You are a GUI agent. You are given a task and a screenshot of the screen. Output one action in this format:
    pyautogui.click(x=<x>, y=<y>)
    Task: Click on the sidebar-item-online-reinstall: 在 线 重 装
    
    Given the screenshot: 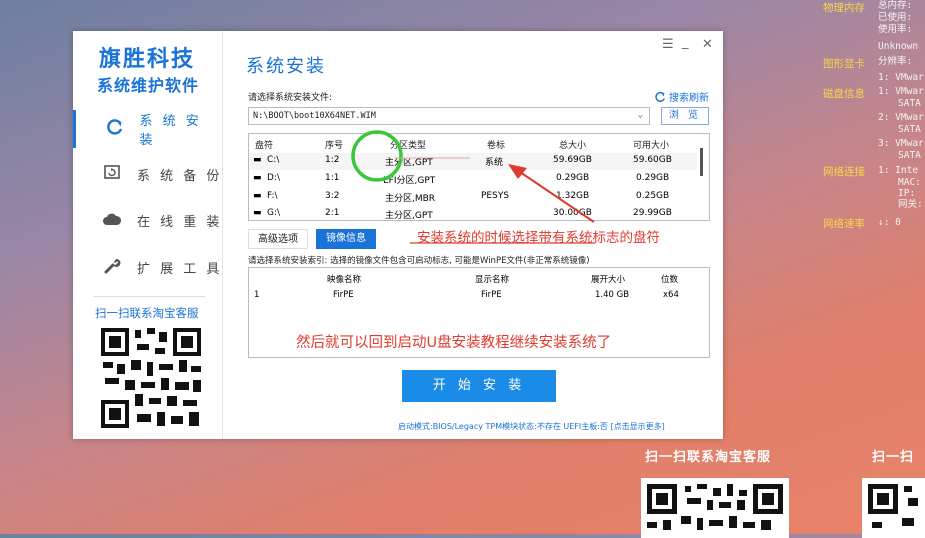 What is the action you would take?
    pyautogui.click(x=148, y=220)
    